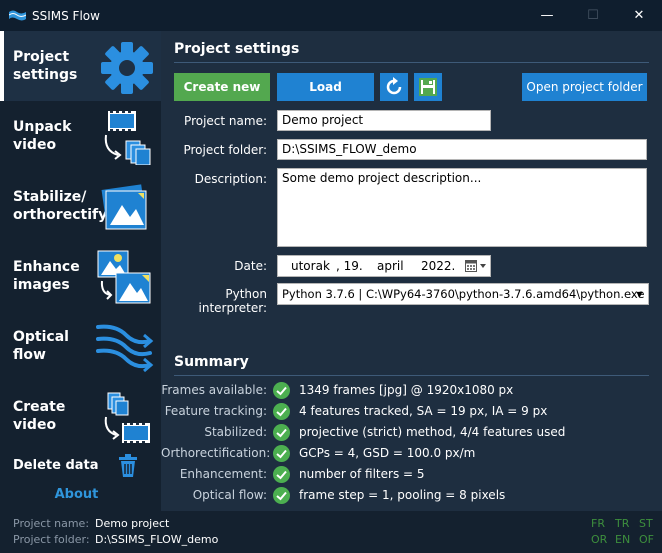 Image resolution: width=662 pixels, height=553 pixels. I want to click on python-interpreter-label: Python interpreter:, so click(232, 301).